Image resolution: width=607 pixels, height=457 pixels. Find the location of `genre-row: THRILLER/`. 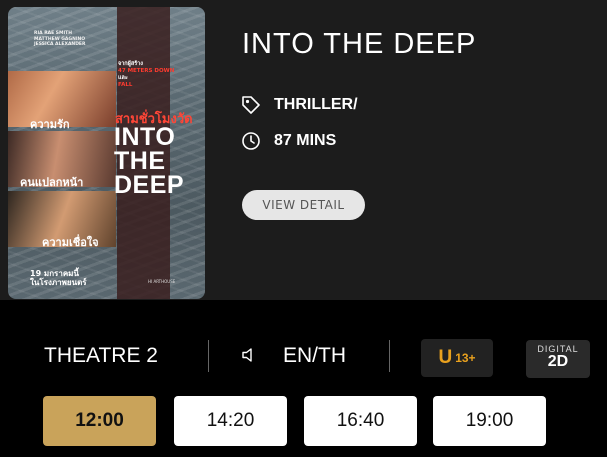

genre-row: THRILLER/ is located at coordinates (299, 105).